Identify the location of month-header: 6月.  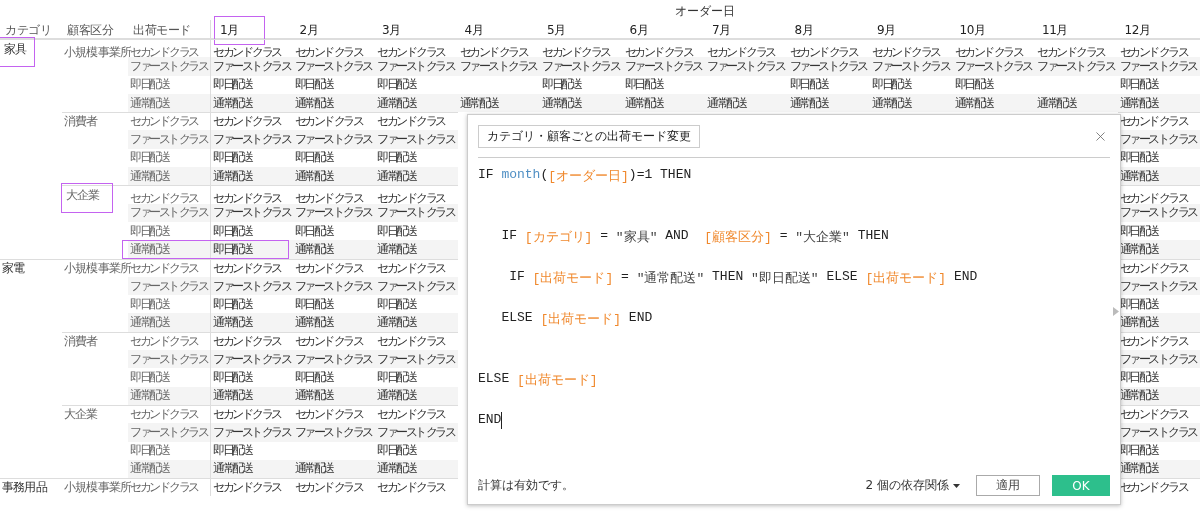
(639, 30).